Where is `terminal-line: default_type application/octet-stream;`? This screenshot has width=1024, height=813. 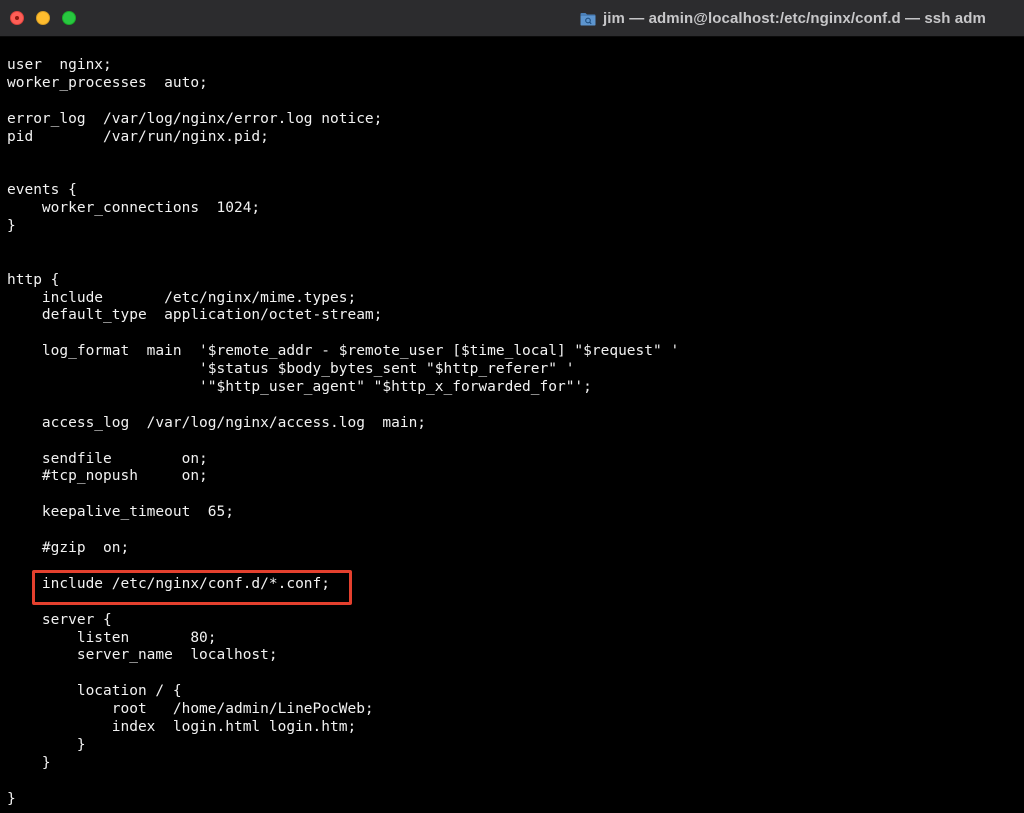 terminal-line: default_type application/octet-stream; is located at coordinates (195, 315).